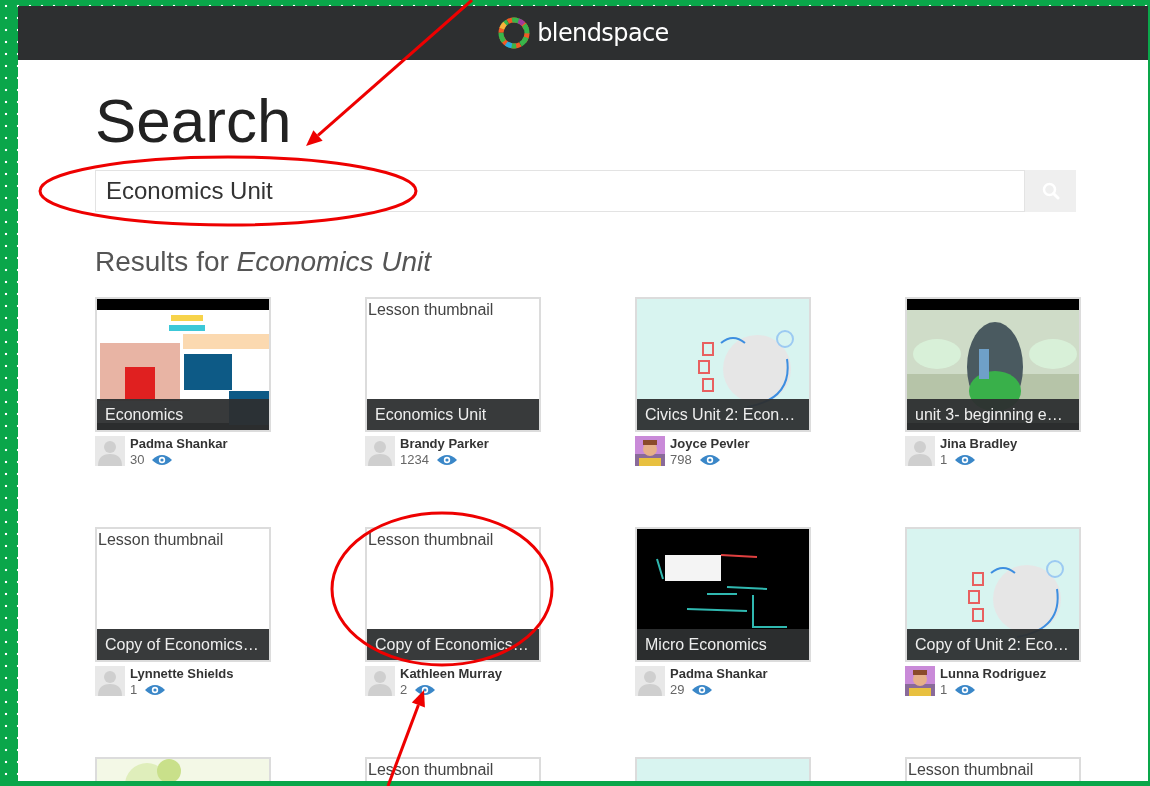 This screenshot has width=1150, height=786. What do you see at coordinates (514, 33) in the screenshot?
I see `logo-icon` at bounding box center [514, 33].